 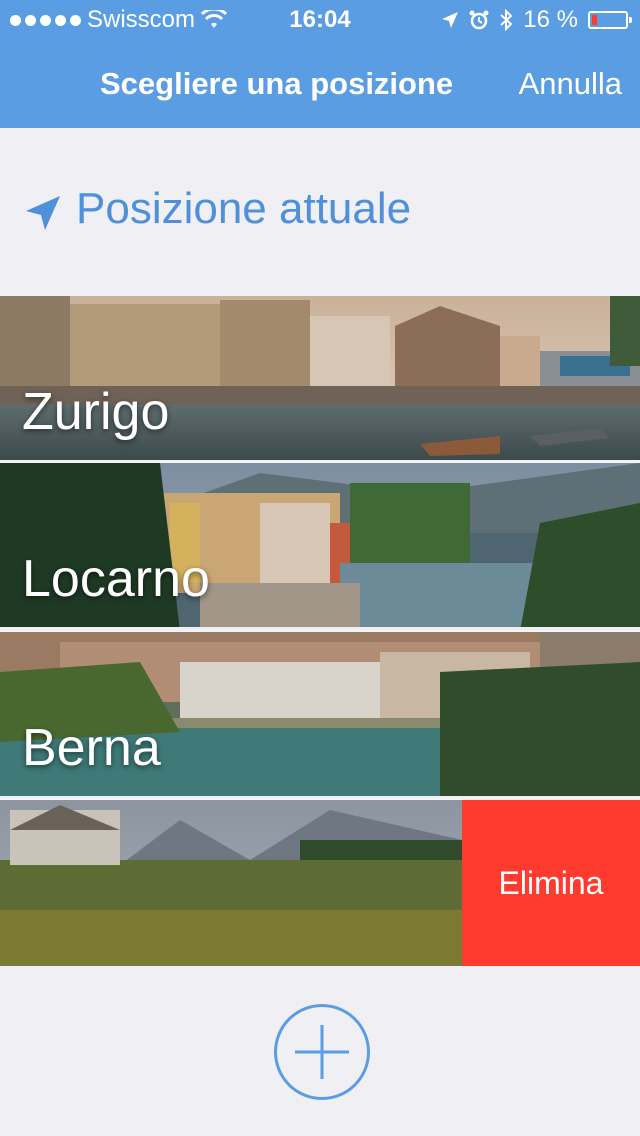 I want to click on alpine-meadow-photo, so click(x=231, y=883).